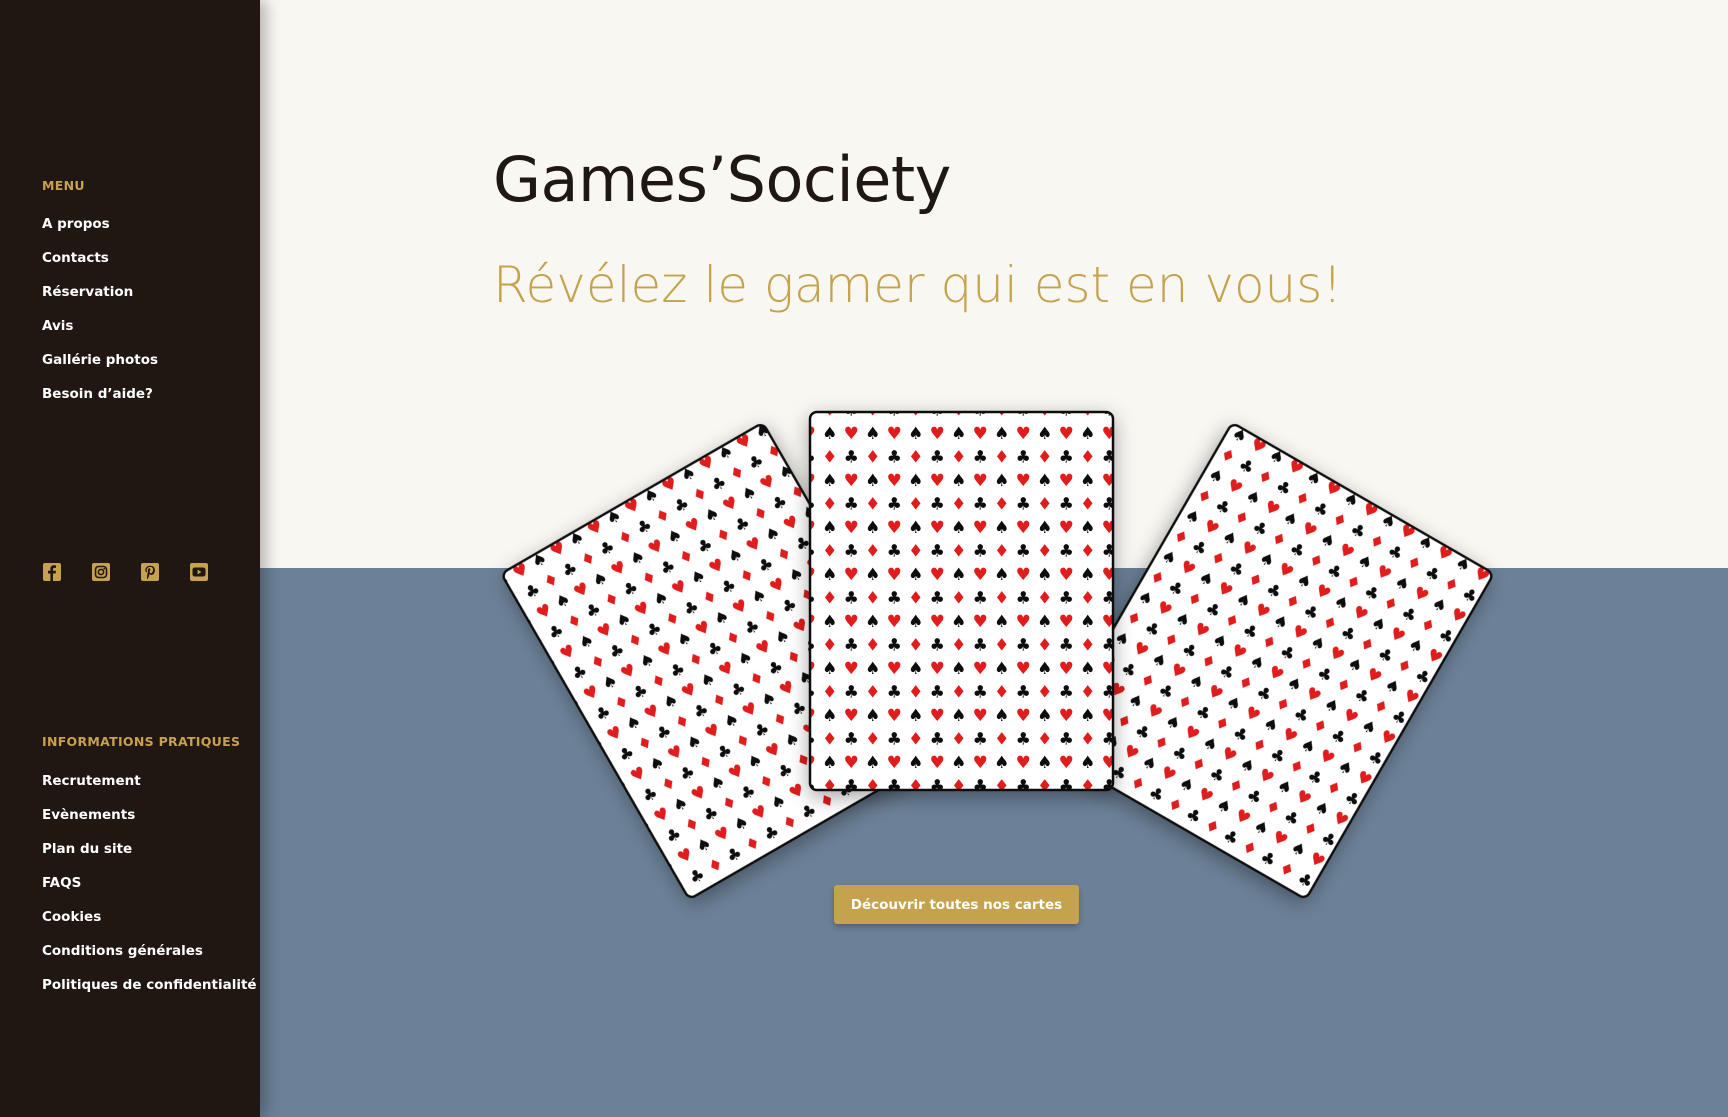  I want to click on info-item-evenements: Evènements, so click(149, 824).